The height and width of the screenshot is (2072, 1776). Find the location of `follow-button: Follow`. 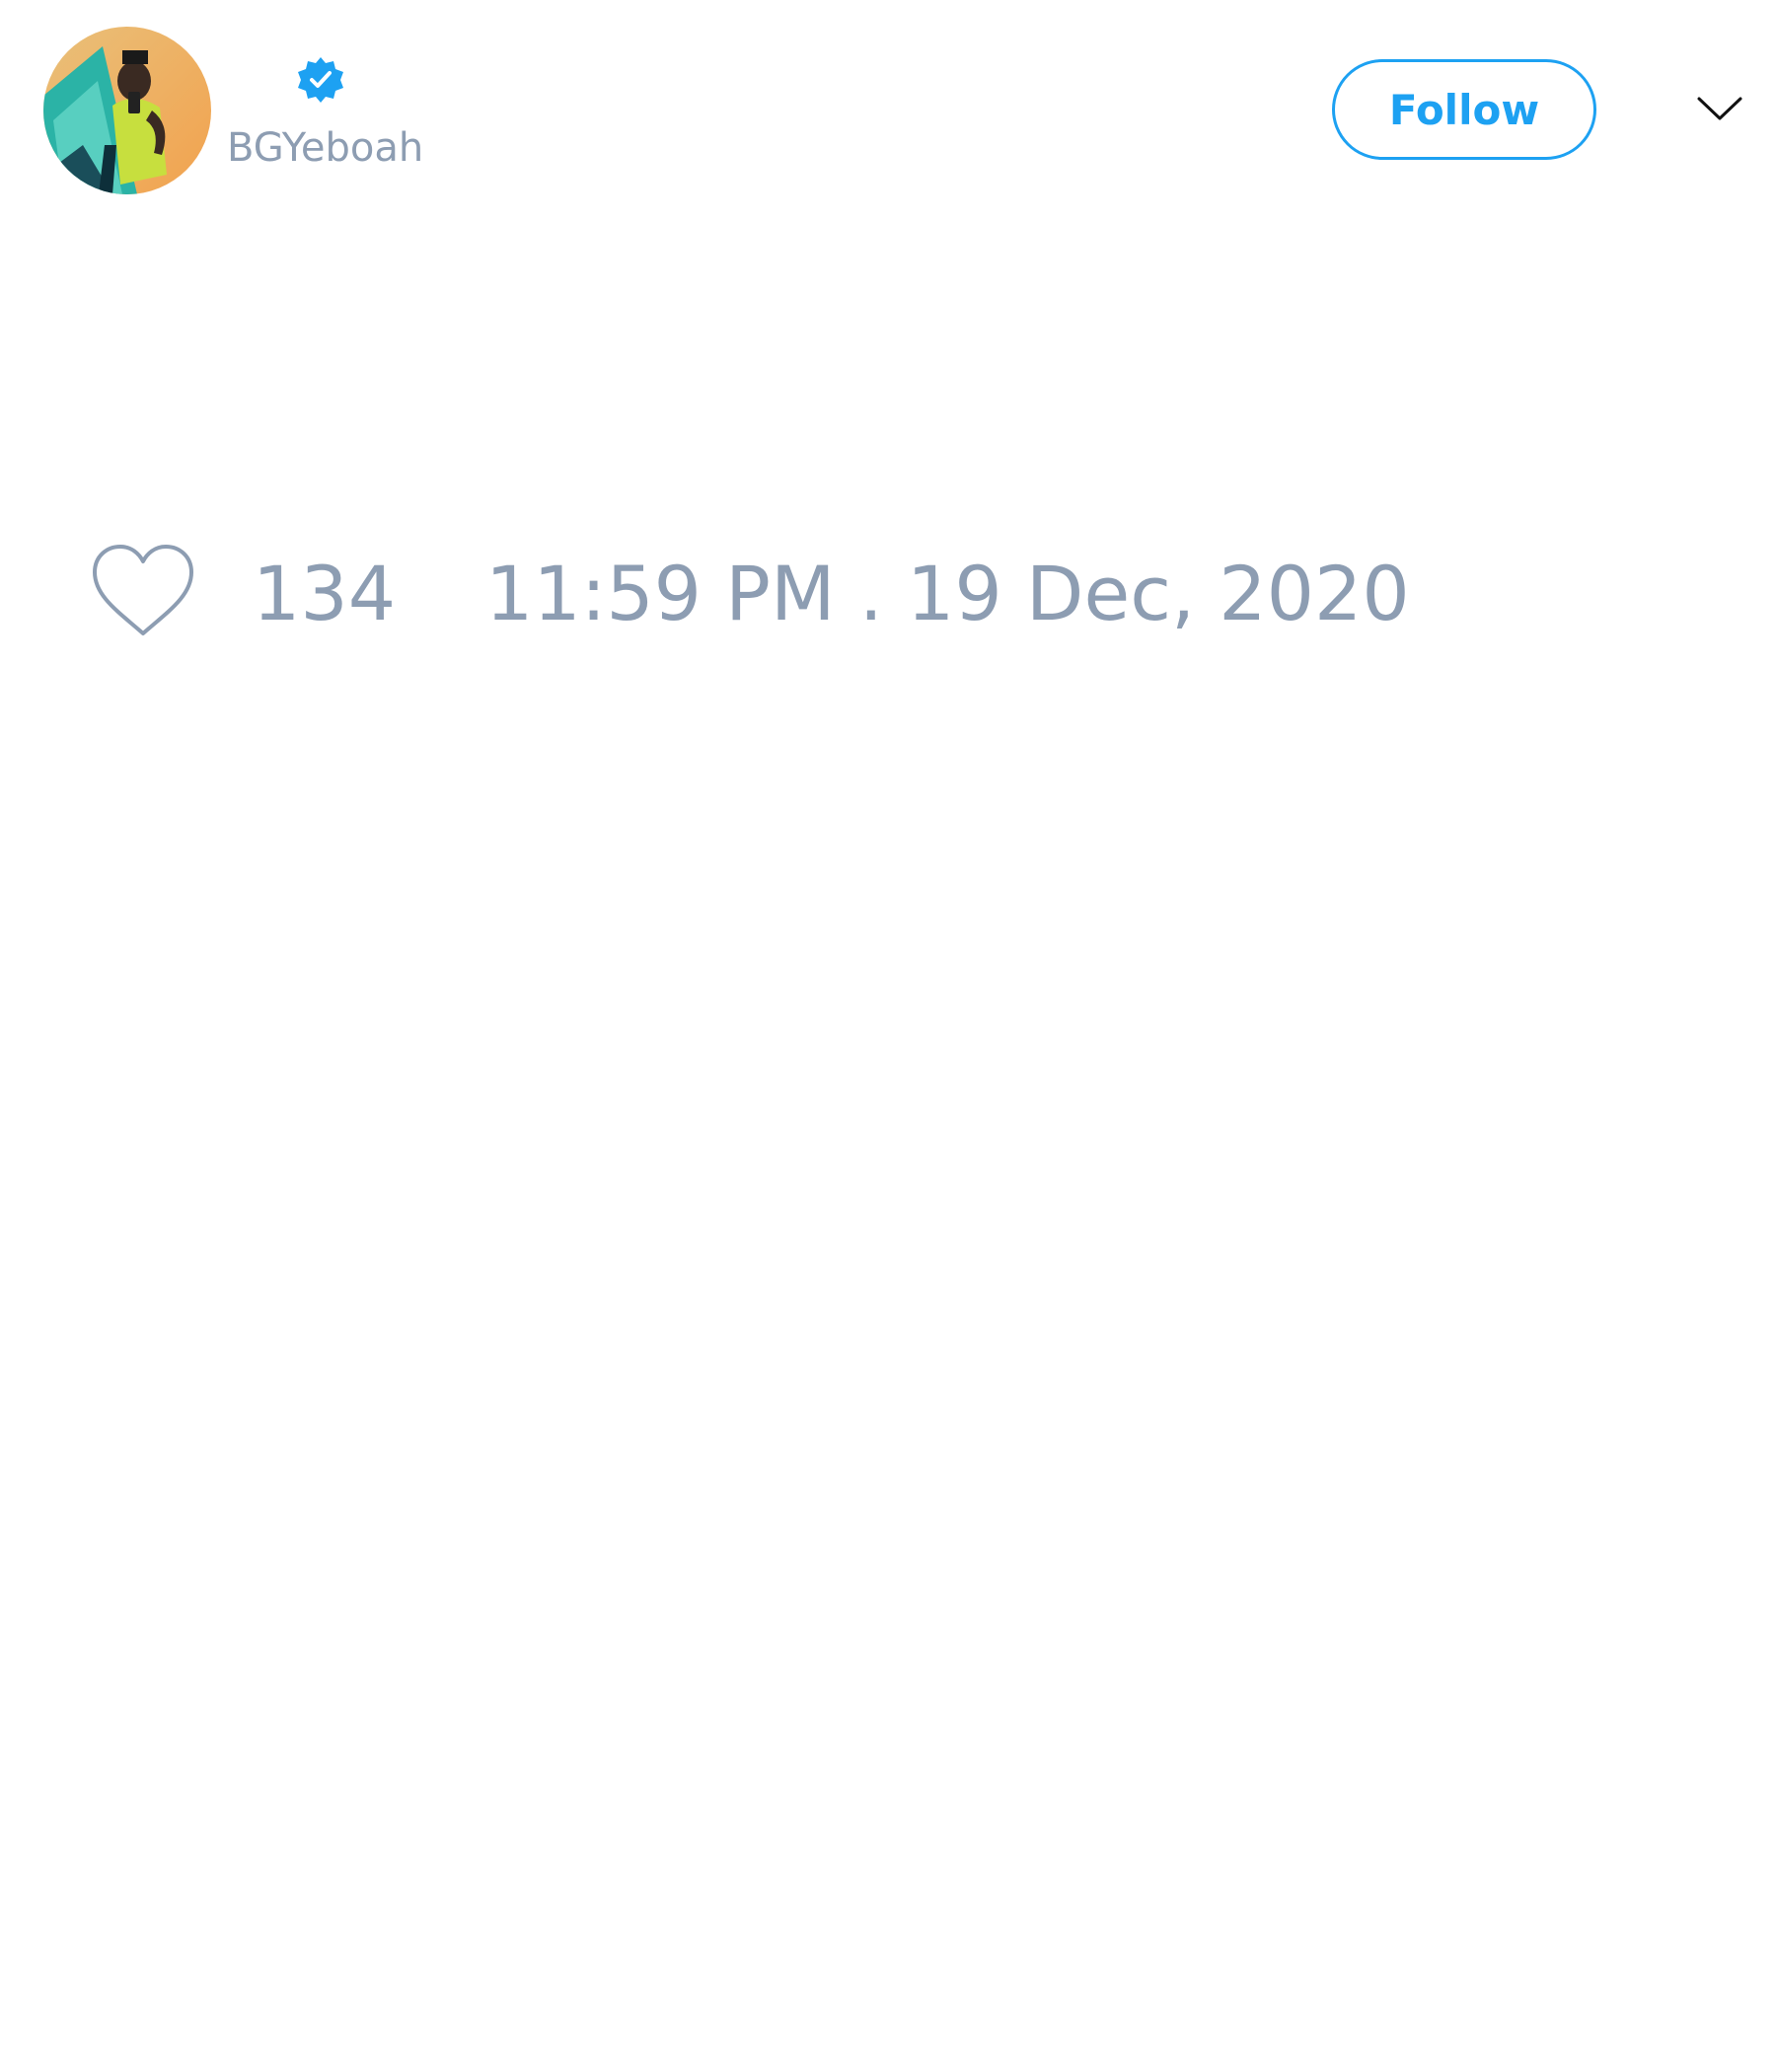

follow-button: Follow is located at coordinates (1464, 110).